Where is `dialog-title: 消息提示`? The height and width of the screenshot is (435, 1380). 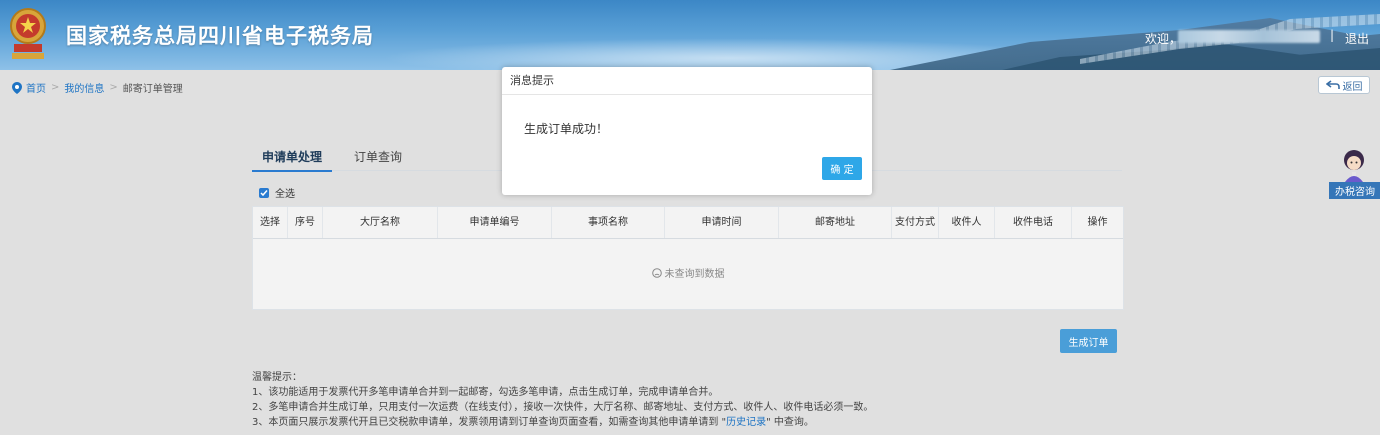 dialog-title: 消息提示 is located at coordinates (687, 81).